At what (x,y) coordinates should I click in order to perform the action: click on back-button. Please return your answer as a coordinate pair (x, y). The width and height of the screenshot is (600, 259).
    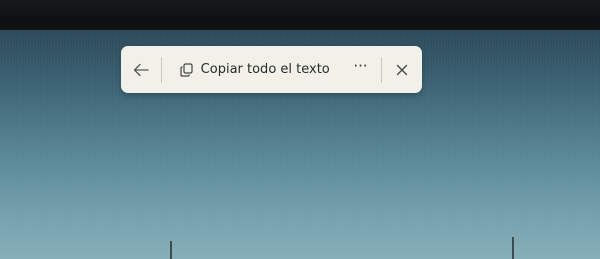
    Looking at the image, I should click on (141, 69).